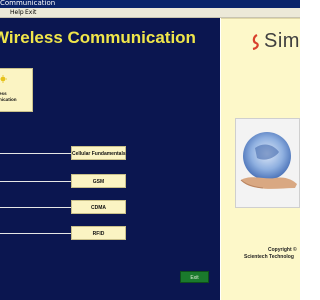 This screenshot has height=300, width=320. Describe the element at coordinates (98, 233) in the screenshot. I see `rfid-button: RFID` at that location.